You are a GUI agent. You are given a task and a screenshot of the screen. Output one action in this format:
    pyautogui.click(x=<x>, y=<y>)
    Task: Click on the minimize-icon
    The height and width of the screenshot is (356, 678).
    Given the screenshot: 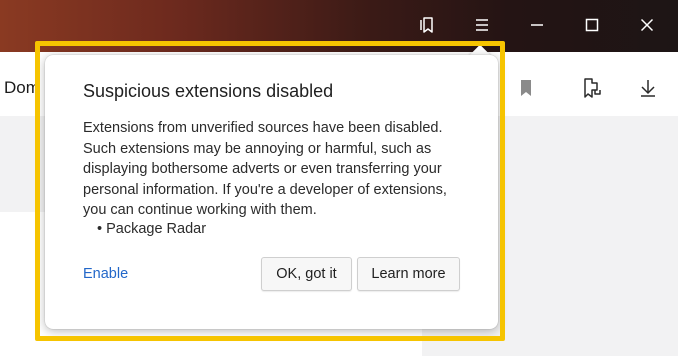 What is the action you would take?
    pyautogui.click(x=537, y=25)
    